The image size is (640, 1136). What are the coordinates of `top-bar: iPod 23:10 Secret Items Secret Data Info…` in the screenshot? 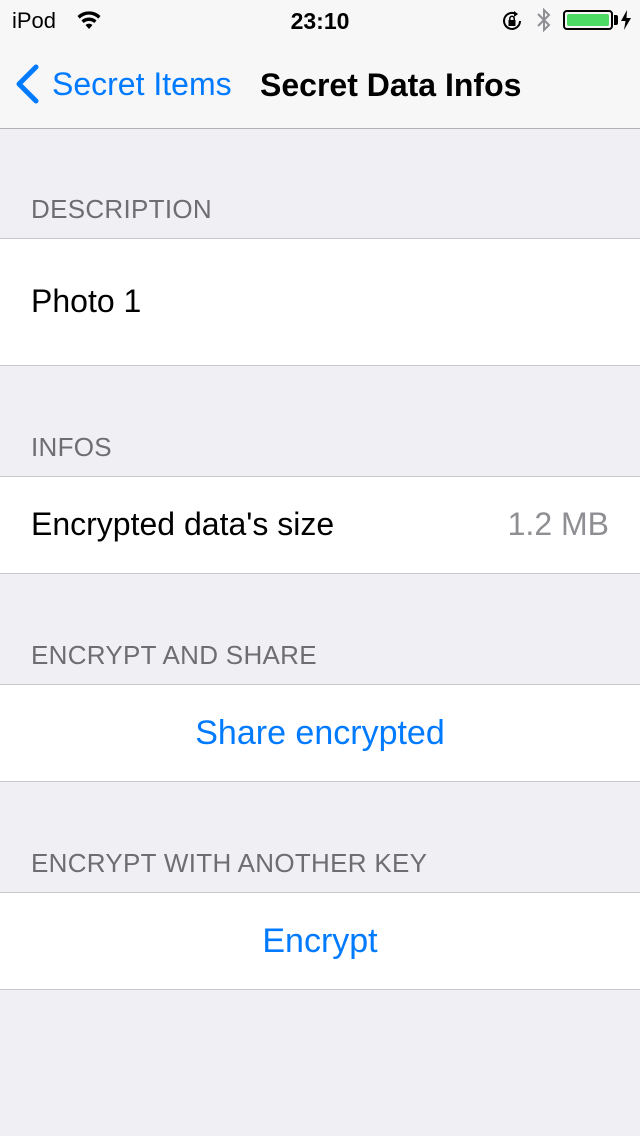 It's located at (320, 64).